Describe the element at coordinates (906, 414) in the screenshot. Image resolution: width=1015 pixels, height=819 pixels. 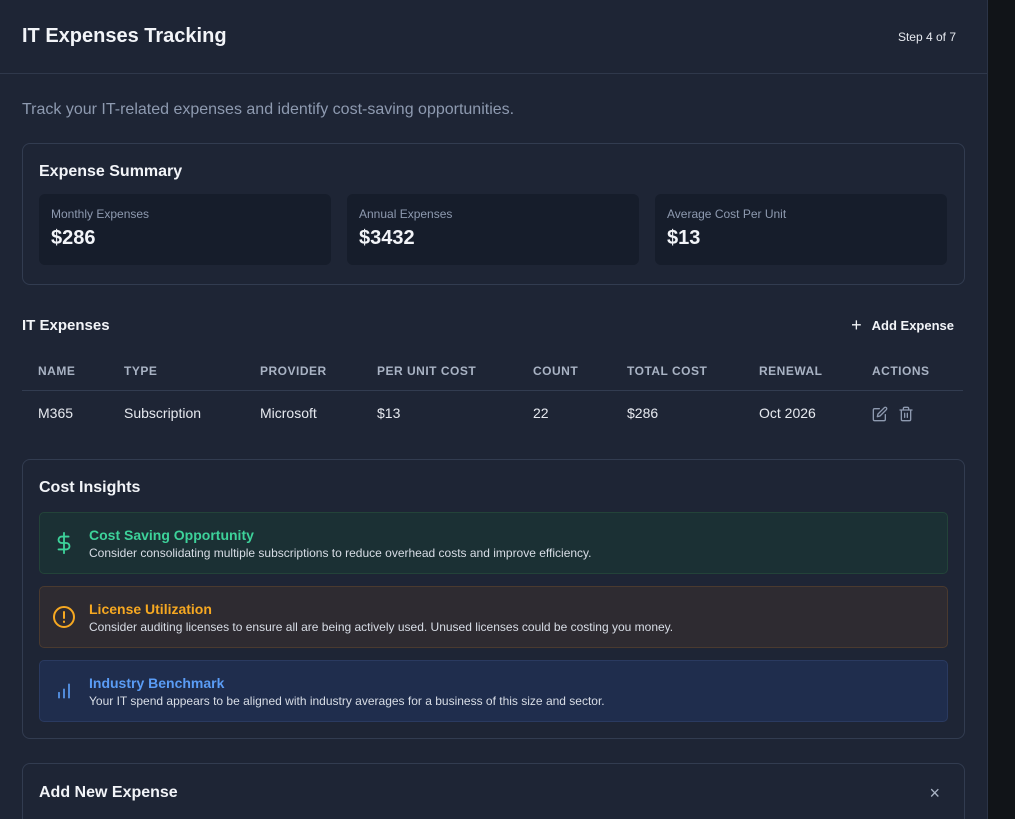
I see `trash-icon` at that location.